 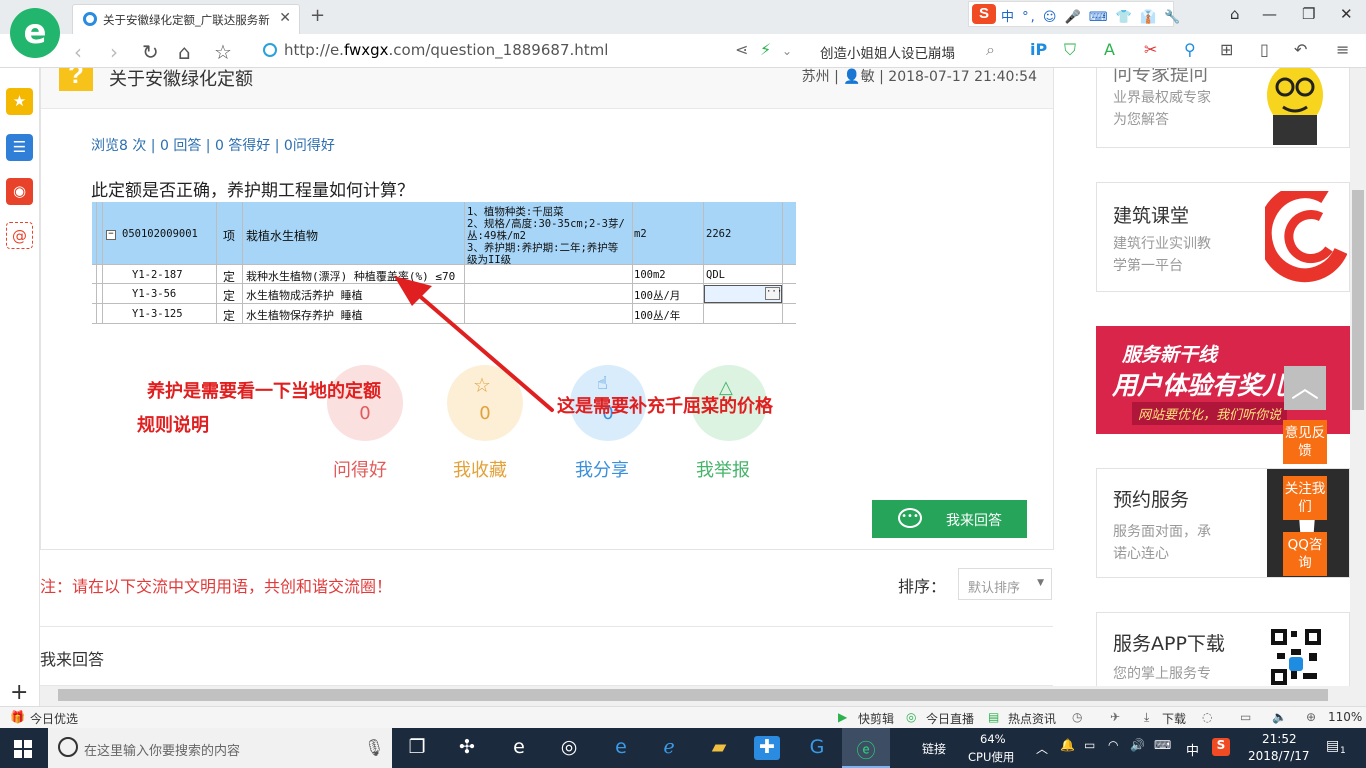 What do you see at coordinates (1345, 717) in the screenshot?
I see `zoom-level: 110%` at bounding box center [1345, 717].